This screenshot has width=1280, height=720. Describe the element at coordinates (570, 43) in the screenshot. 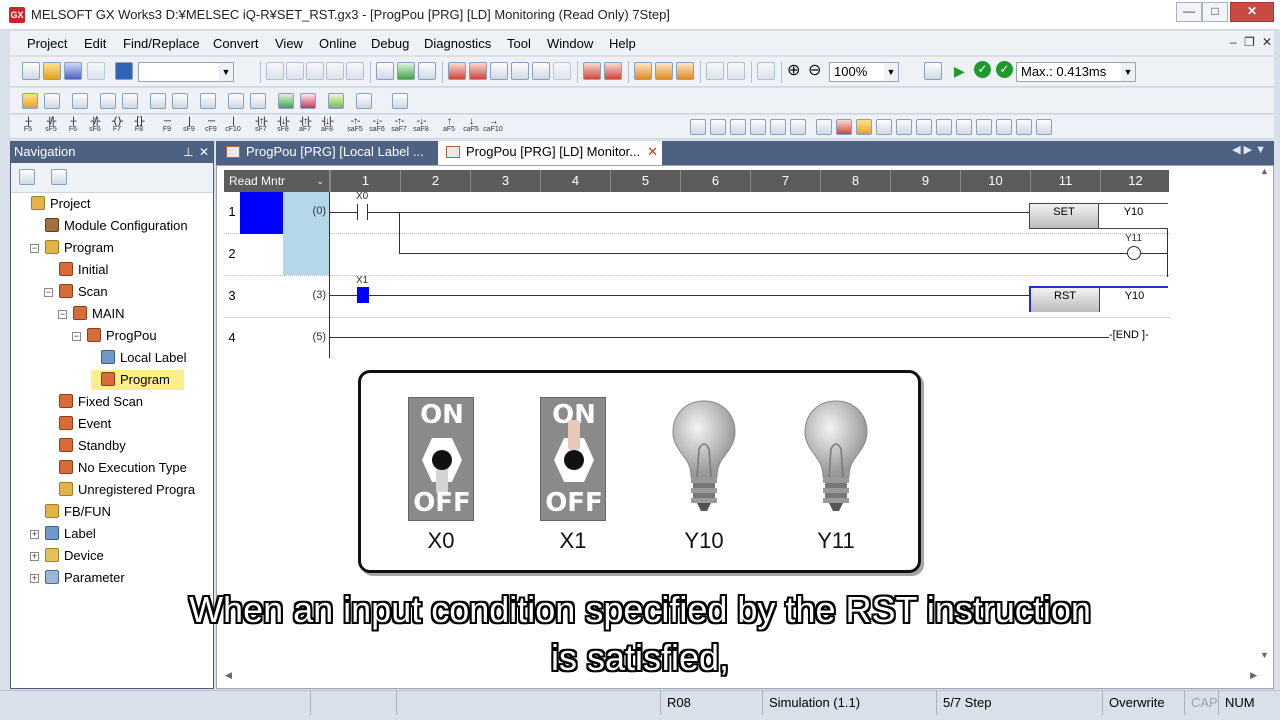

I see `menu-window: Window` at that location.